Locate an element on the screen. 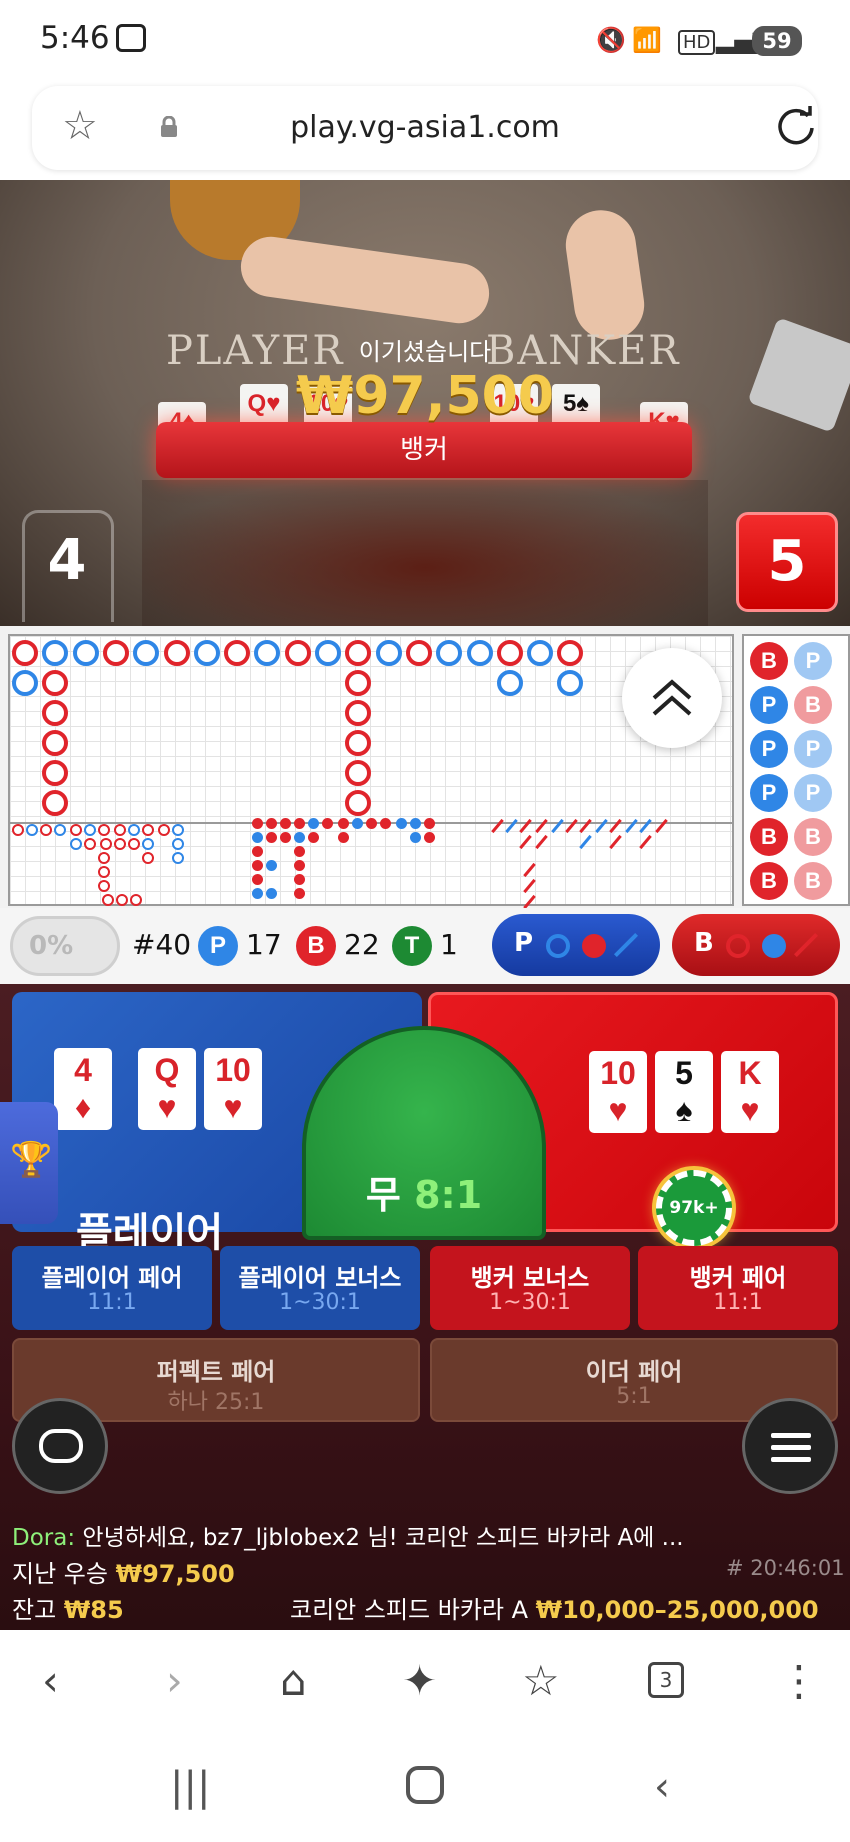 Image resolution: width=850 pixels, height=1842 pixels. url-text: play.vg-asia1.com is located at coordinates (425, 127).